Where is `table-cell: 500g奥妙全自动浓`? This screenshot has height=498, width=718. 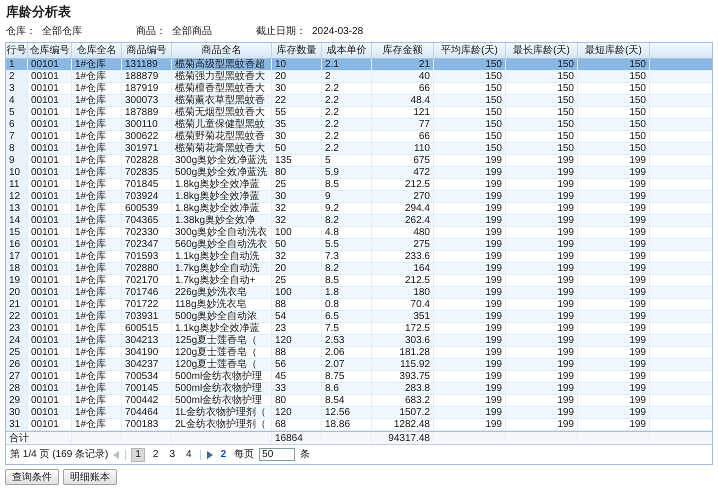
table-cell: 500g奥妙全自动浓 is located at coordinates (222, 316).